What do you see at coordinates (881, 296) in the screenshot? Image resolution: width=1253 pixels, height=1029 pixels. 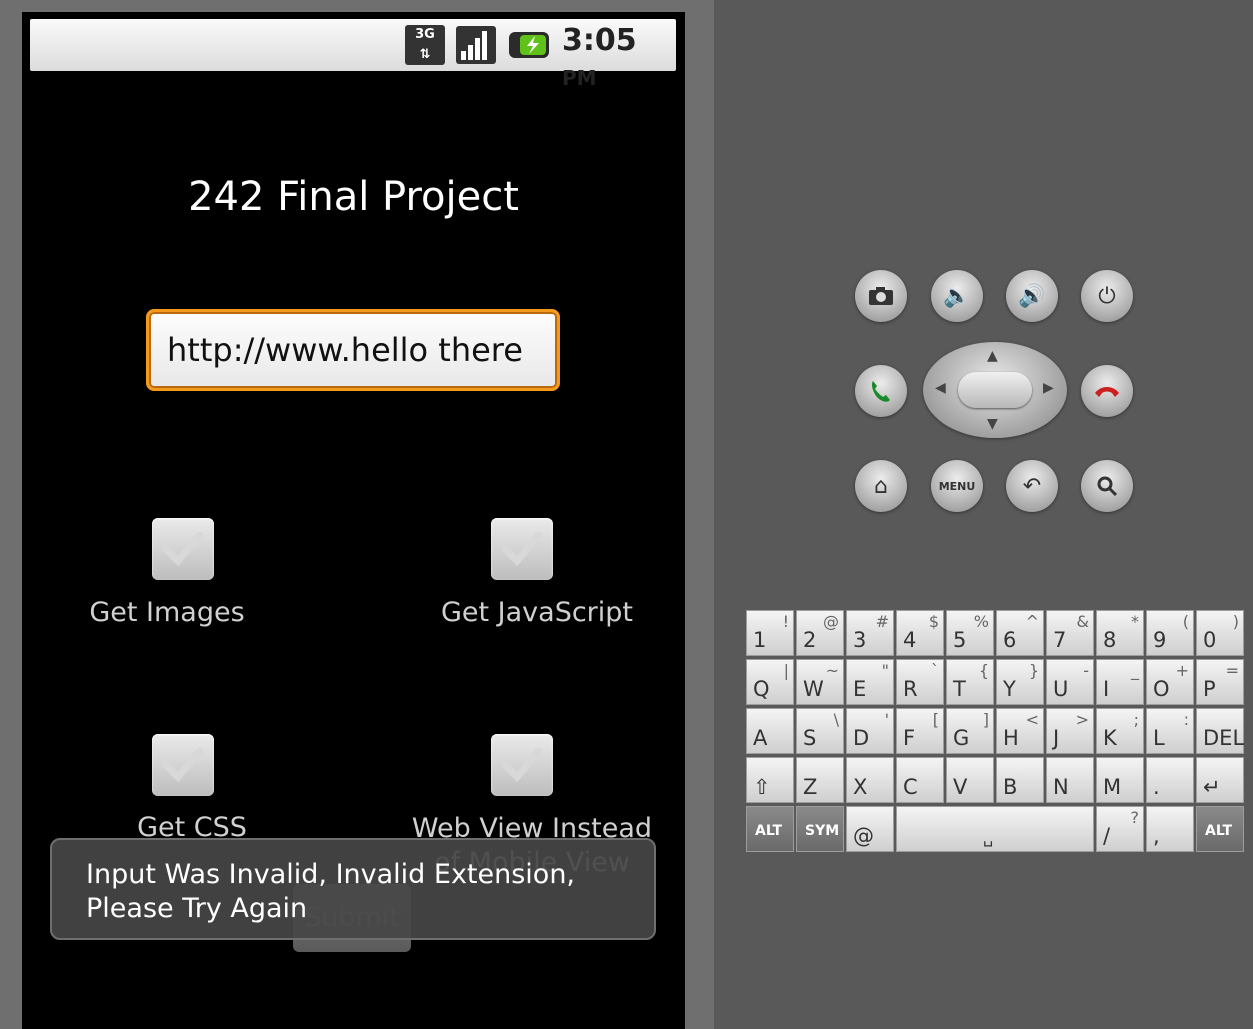 I see `camera-button` at bounding box center [881, 296].